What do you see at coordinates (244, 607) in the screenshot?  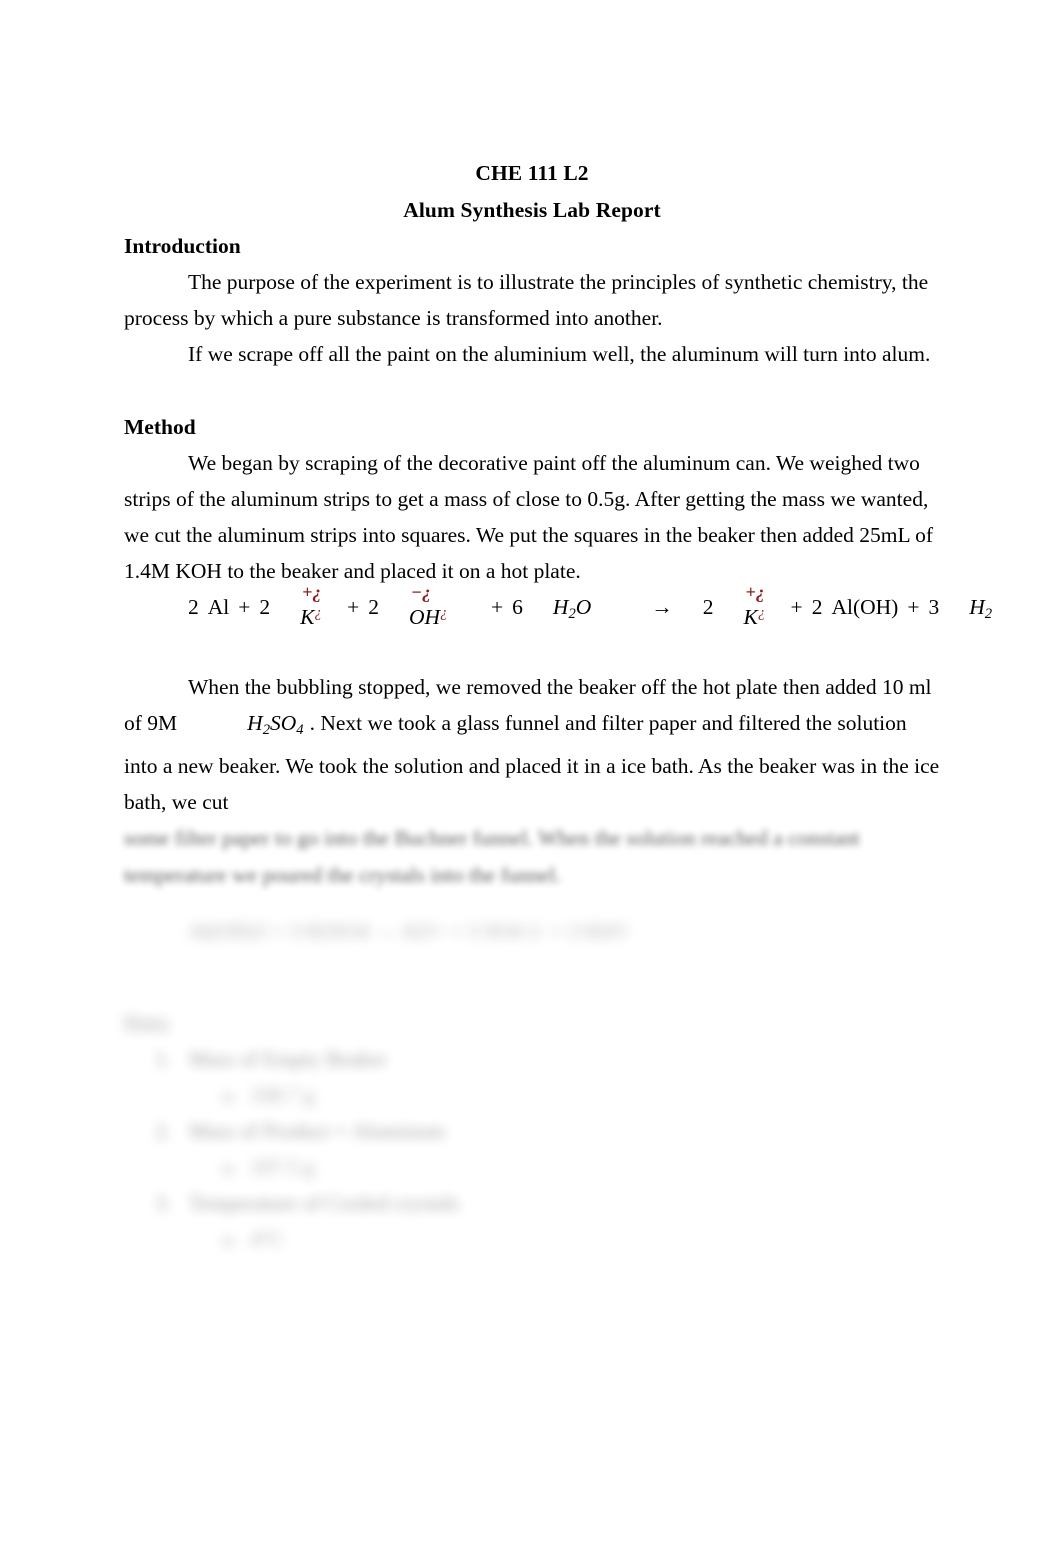 I see `eq1-plus-1: +` at bounding box center [244, 607].